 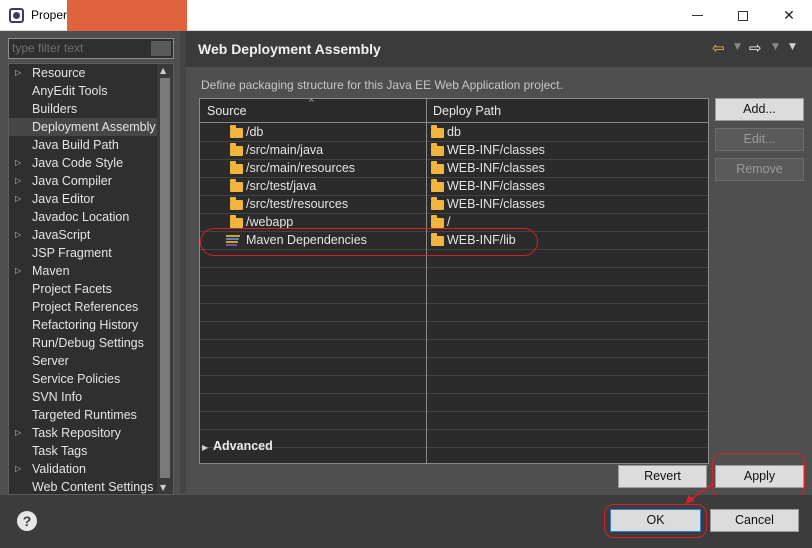 What do you see at coordinates (697, 15) in the screenshot?
I see `minimize-button` at bounding box center [697, 15].